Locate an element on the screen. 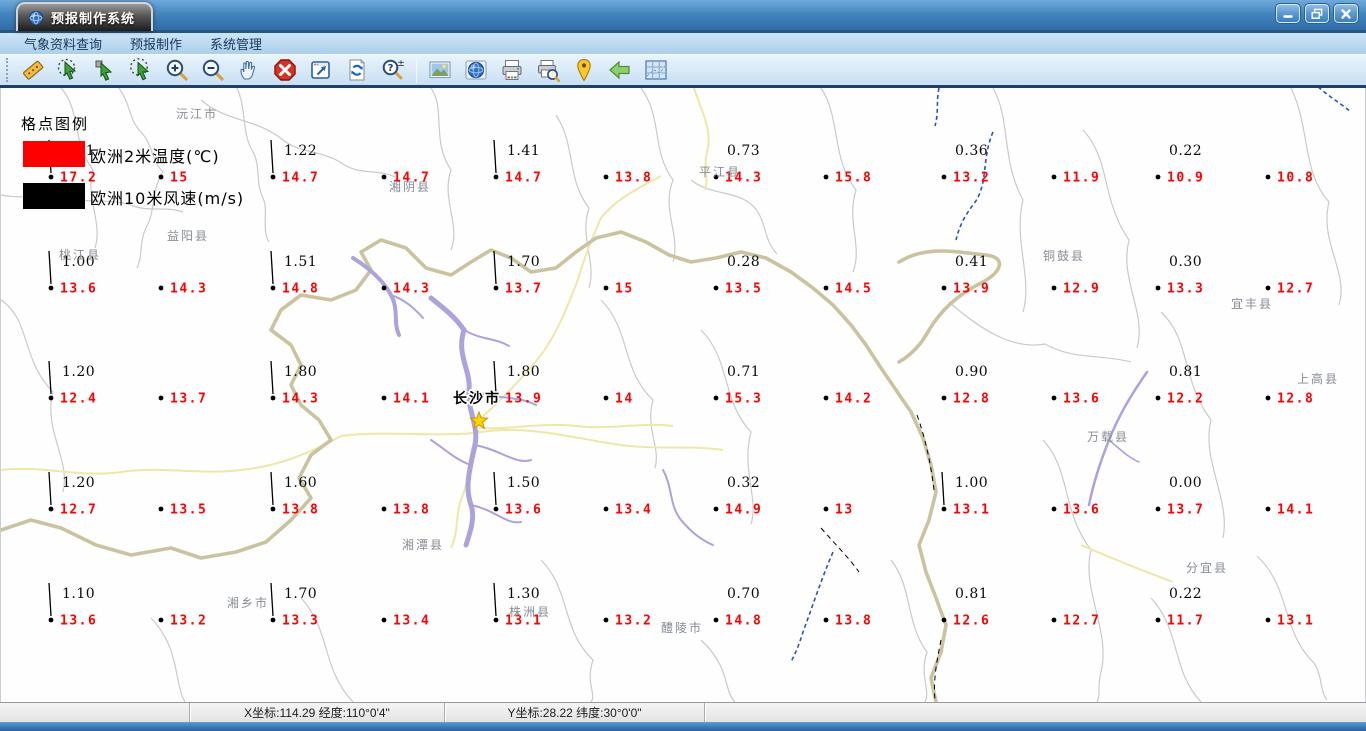 This screenshot has width=1366, height=731. export-image-icon is located at coordinates (440, 70).